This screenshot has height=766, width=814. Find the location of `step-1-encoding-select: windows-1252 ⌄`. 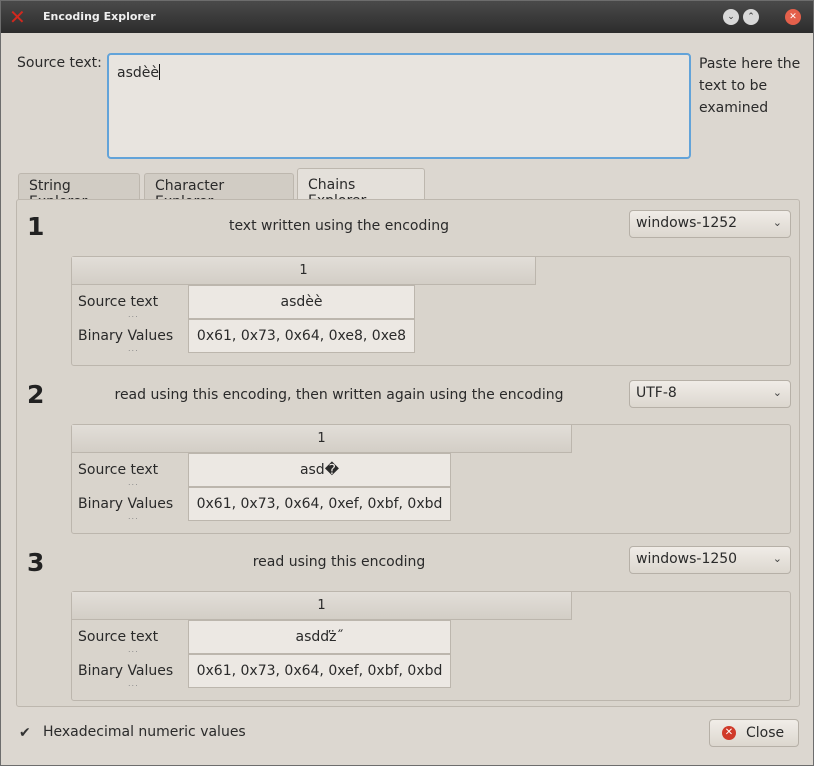

step-1-encoding-select: windows-1252 ⌄ is located at coordinates (710, 224).